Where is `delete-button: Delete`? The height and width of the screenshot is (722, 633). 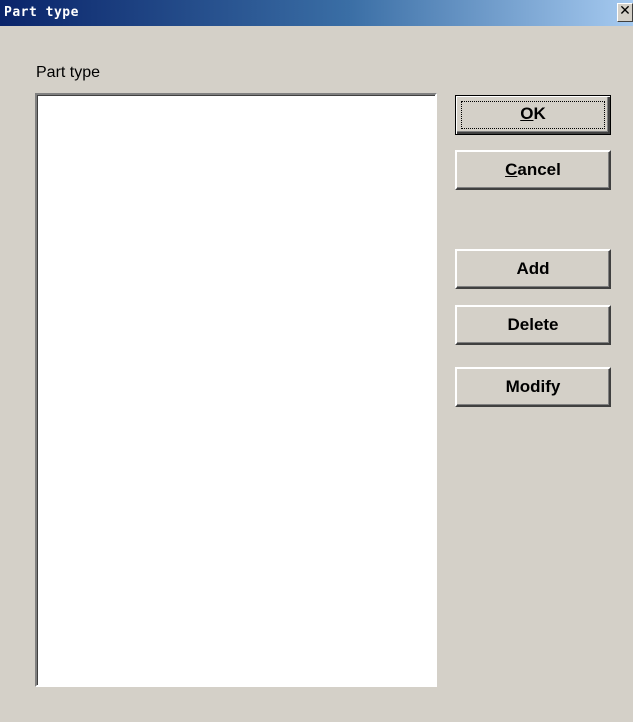
delete-button: Delete is located at coordinates (533, 325).